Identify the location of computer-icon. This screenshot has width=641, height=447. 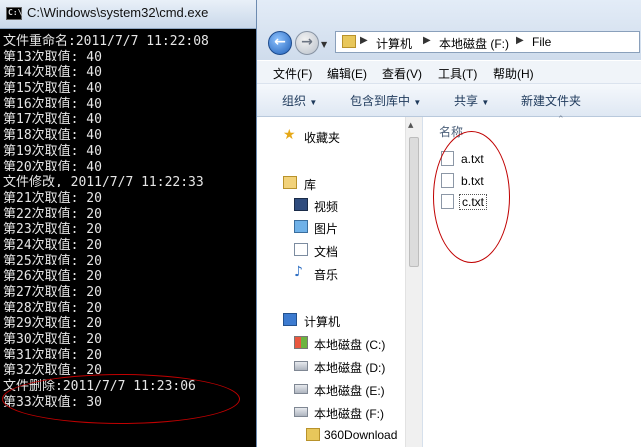
(290, 319).